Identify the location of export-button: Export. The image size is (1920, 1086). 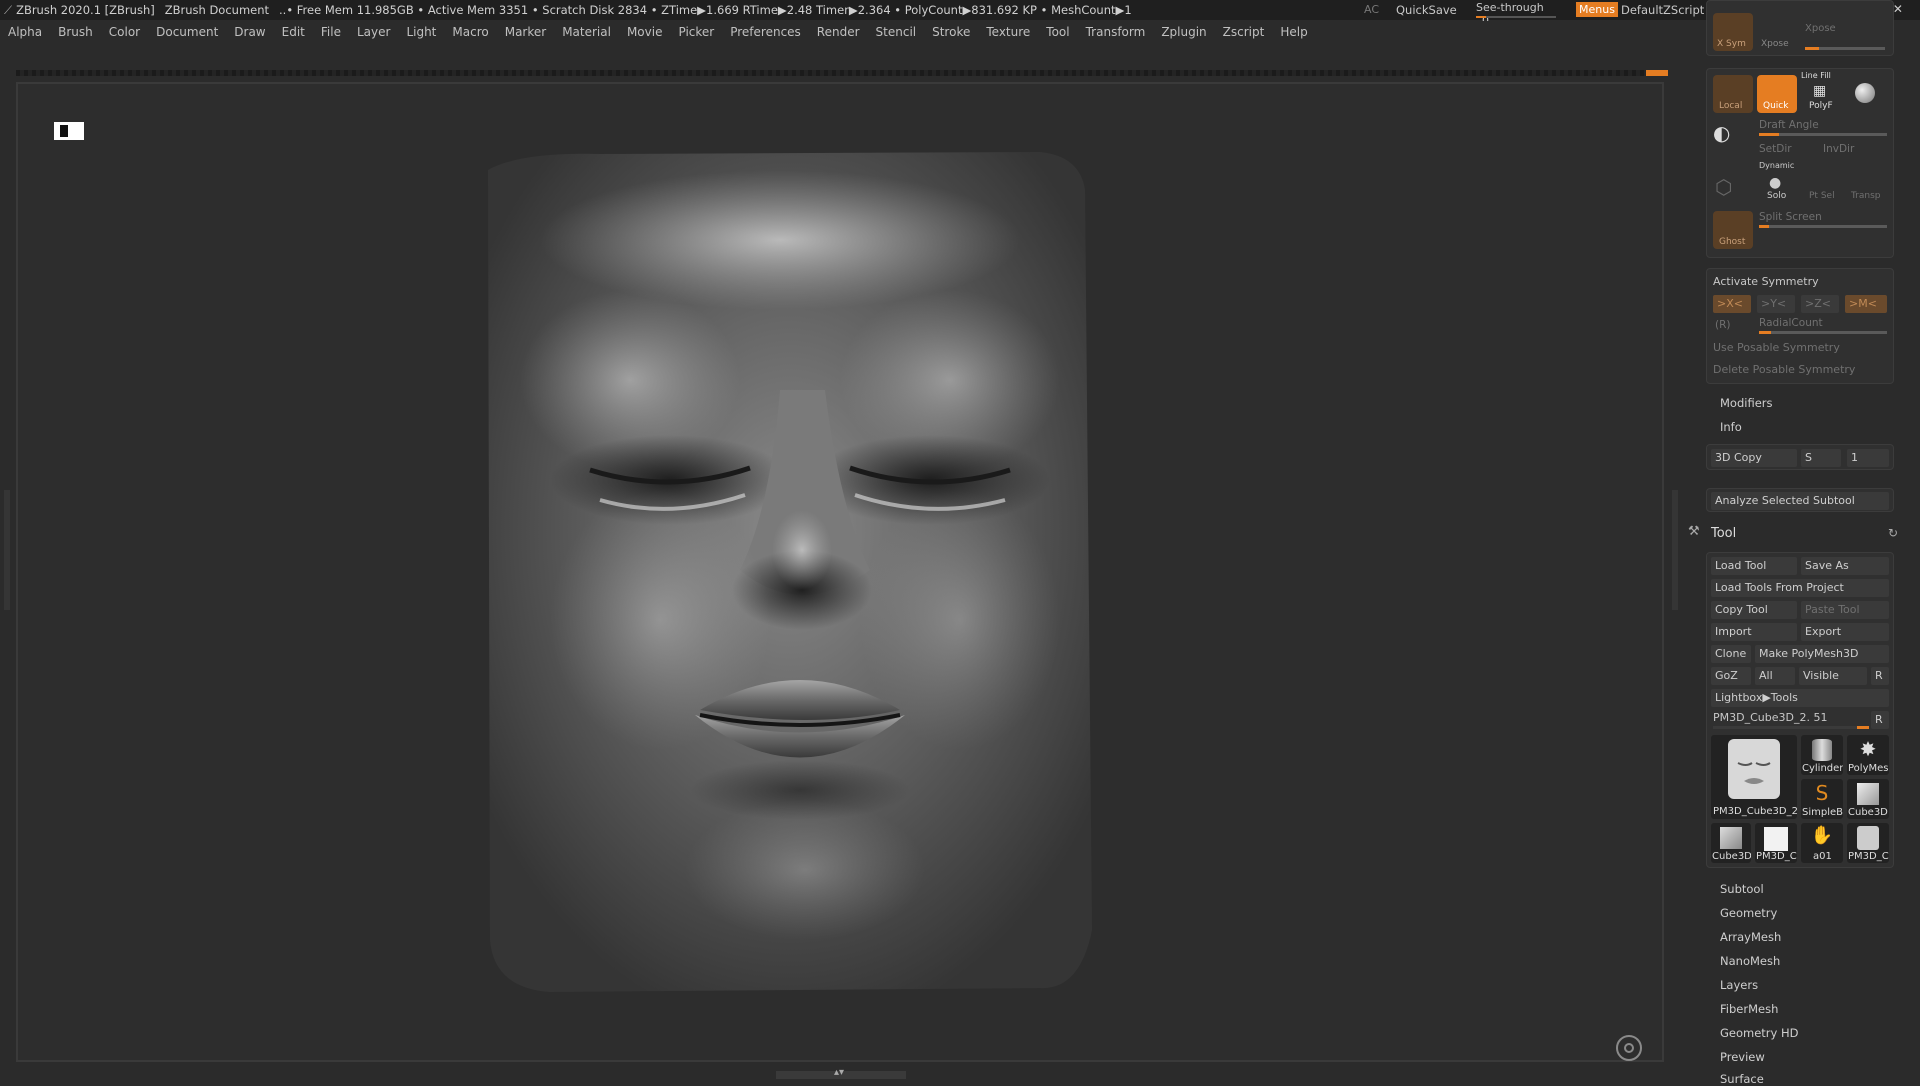
(1845, 632).